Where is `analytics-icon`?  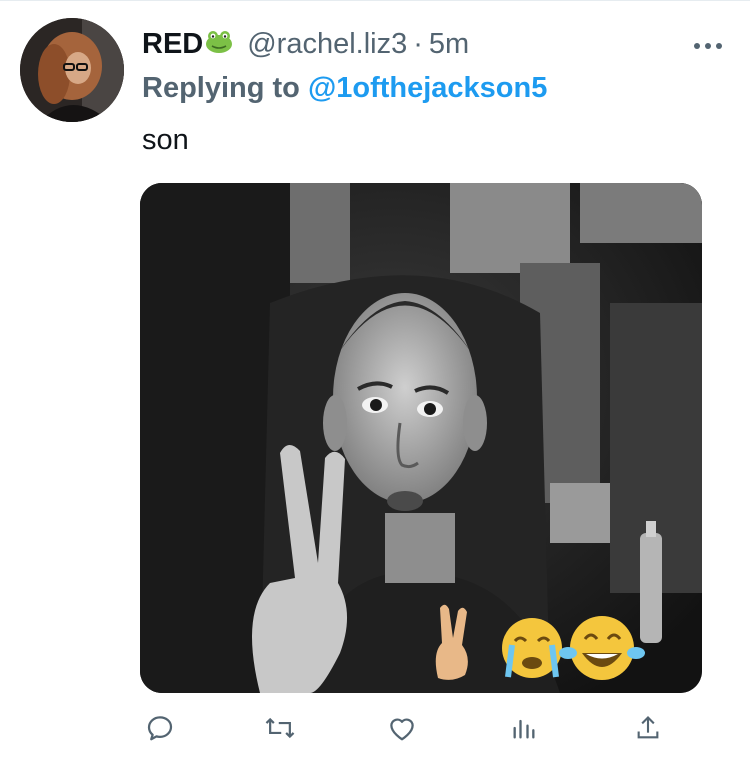 analytics-icon is located at coordinates (524, 728).